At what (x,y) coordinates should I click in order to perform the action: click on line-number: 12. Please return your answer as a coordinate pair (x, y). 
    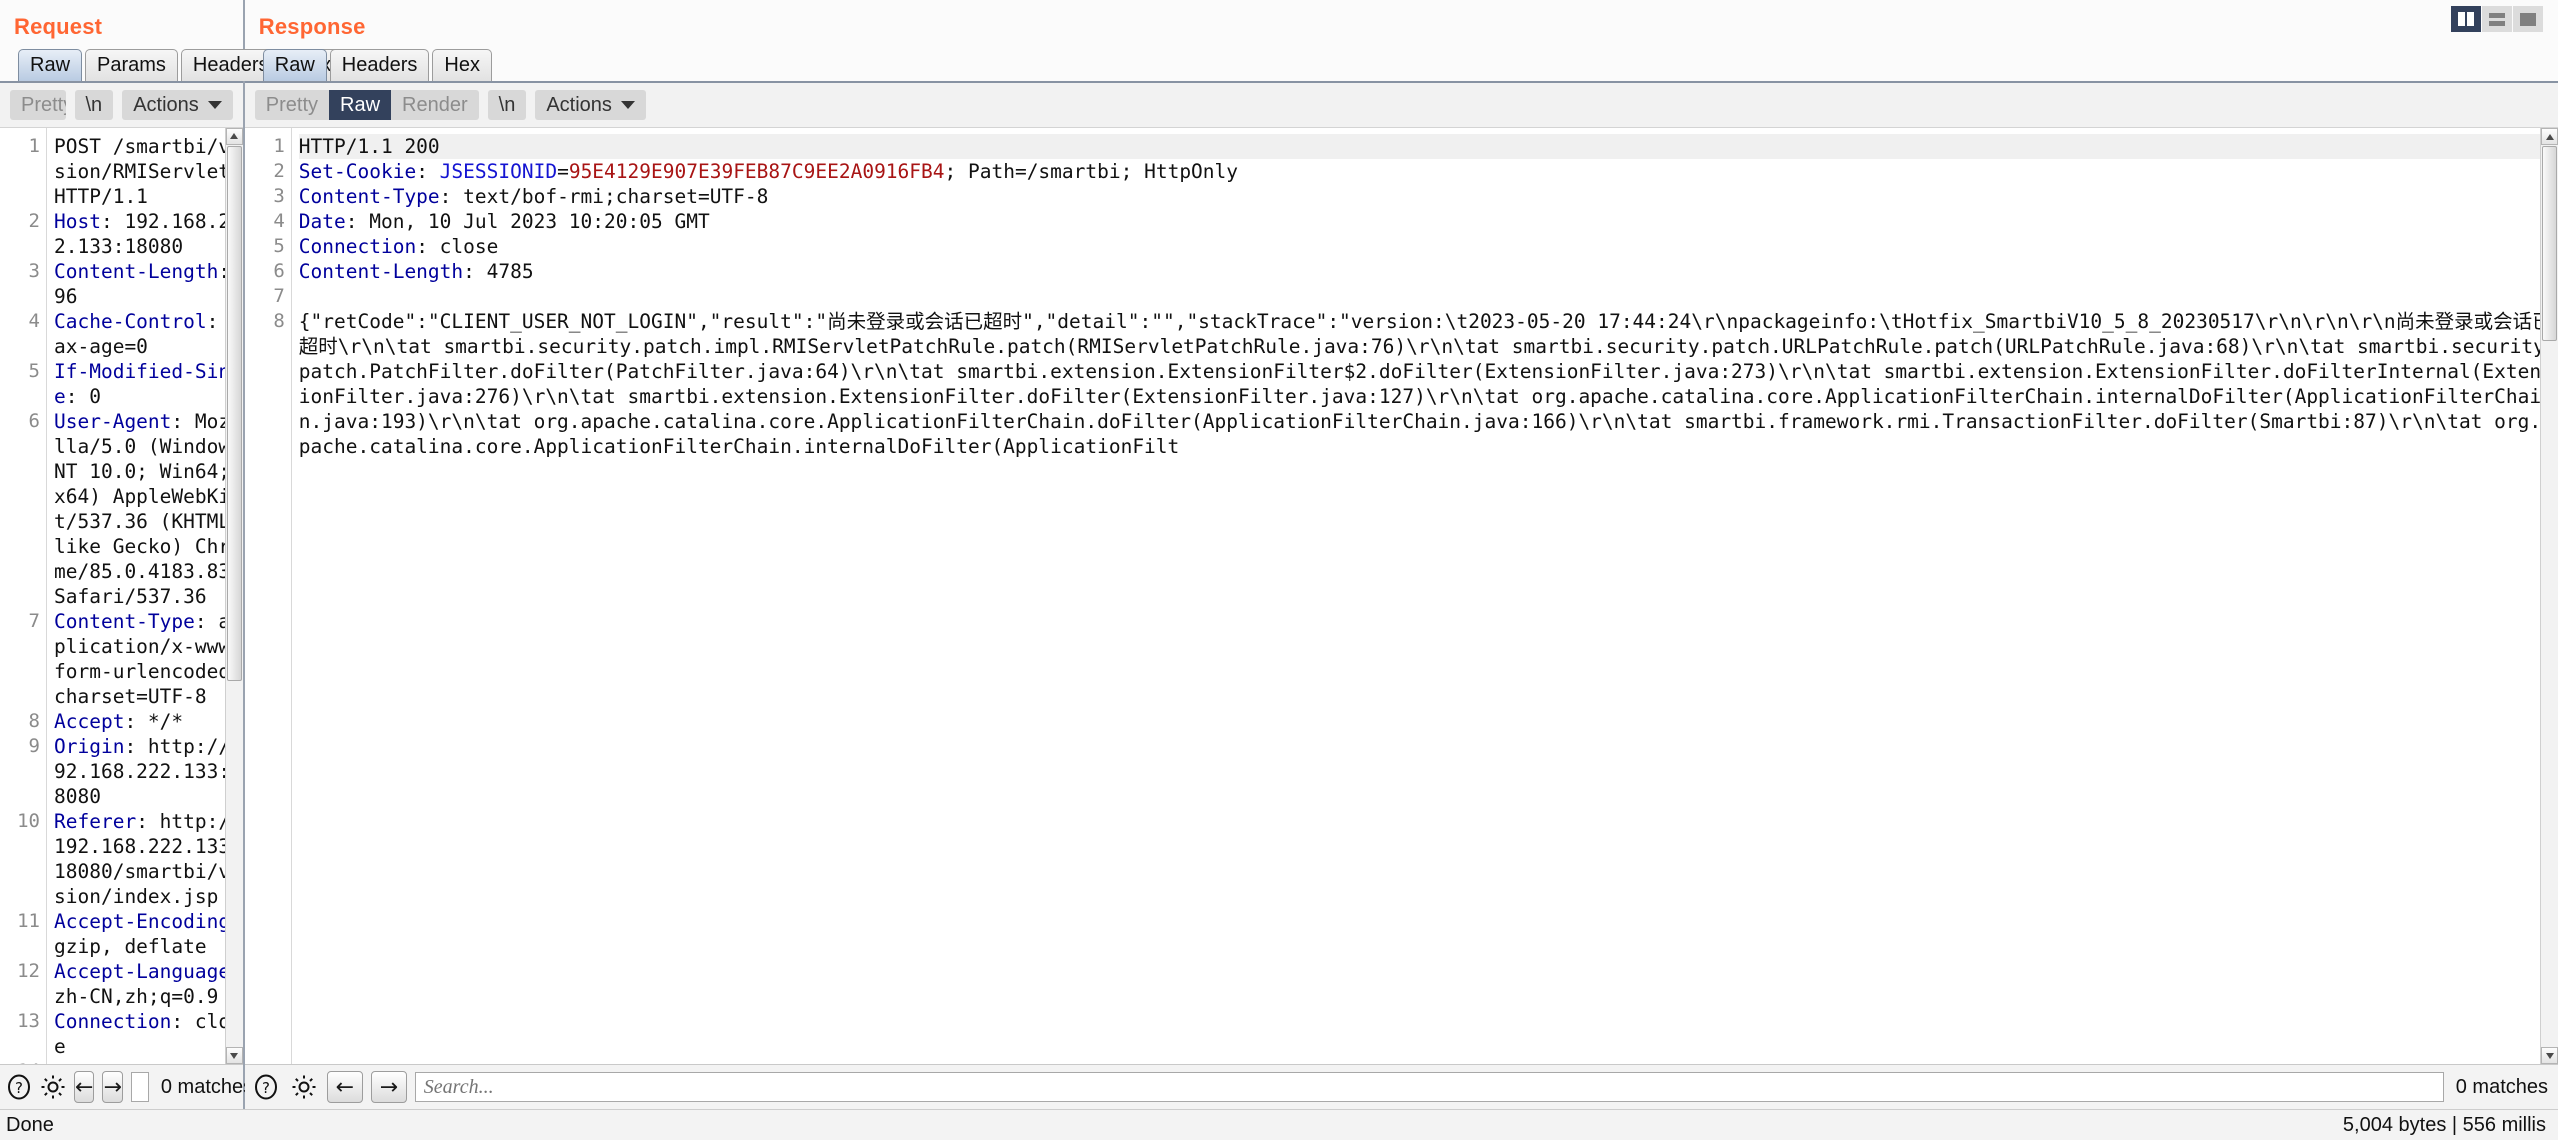
    Looking at the image, I should click on (28, 970).